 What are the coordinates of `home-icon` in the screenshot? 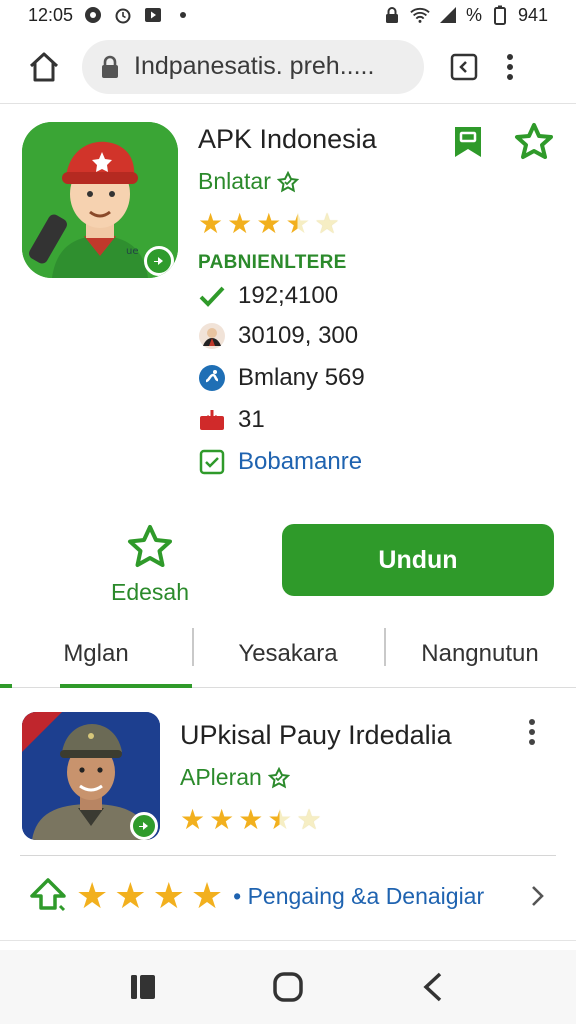 It's located at (44, 66).